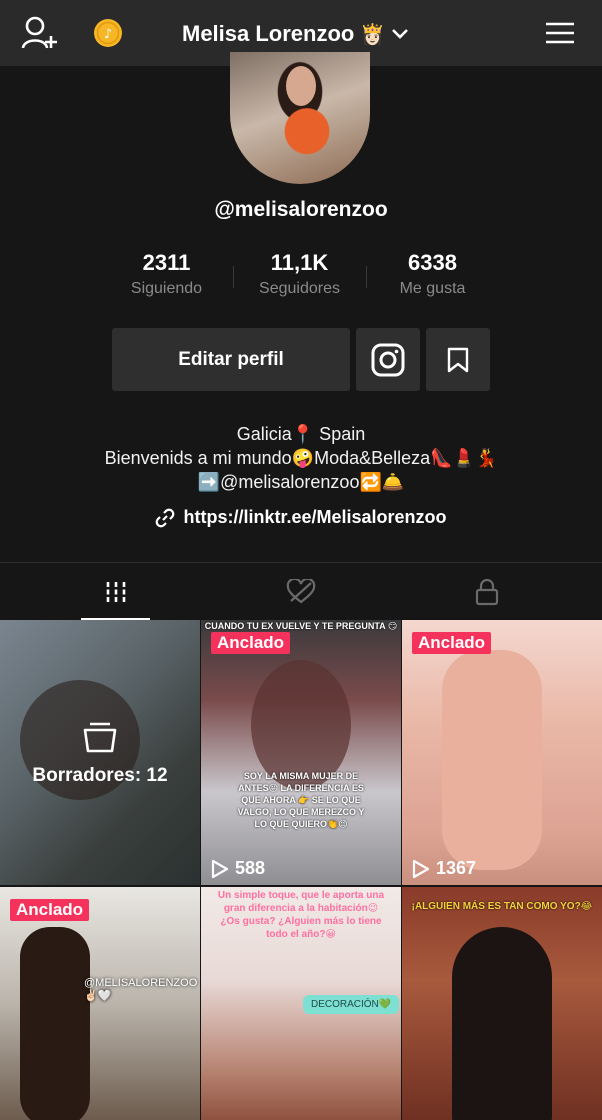  What do you see at coordinates (231, 359) in the screenshot?
I see `edit-profile-button: Editar perfil` at bounding box center [231, 359].